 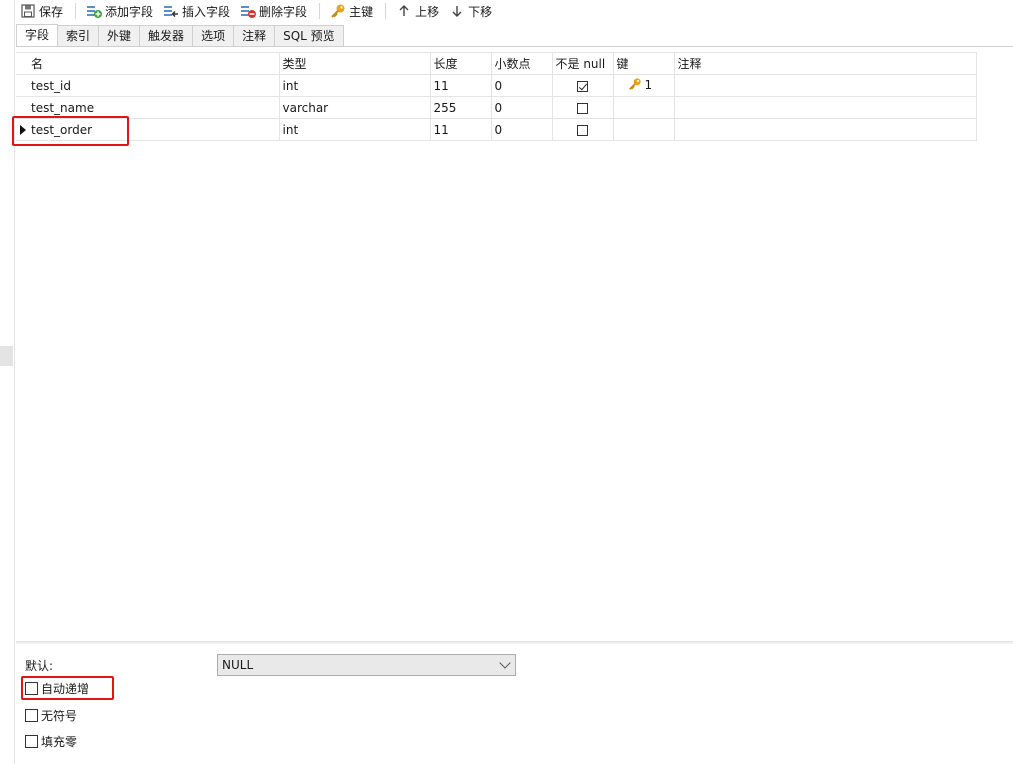 I want to click on column-header-decimals: 小数点, so click(x=522, y=63).